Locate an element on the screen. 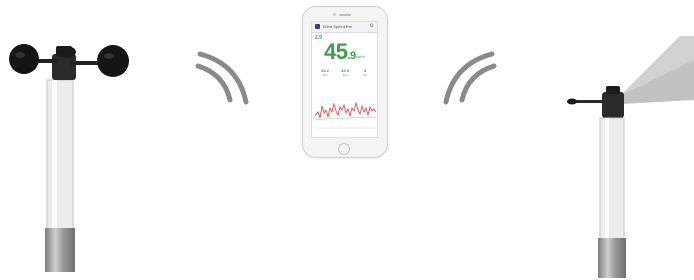 This screenshot has width=694, height=280. wind-speed-reading: 45.9 is located at coordinates (340, 54).